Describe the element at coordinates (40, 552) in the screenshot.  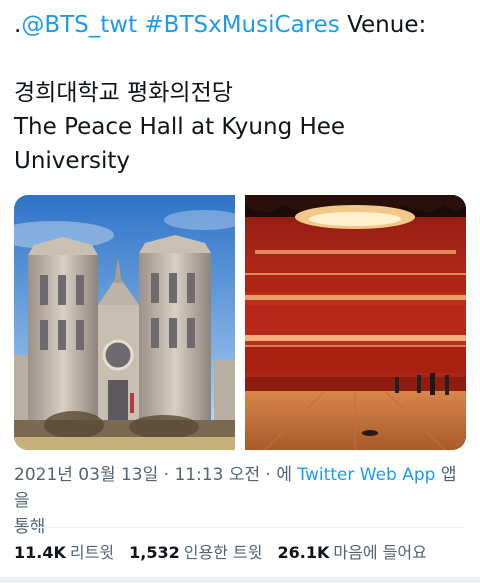
I see `retweets-count: 11.4K` at that location.